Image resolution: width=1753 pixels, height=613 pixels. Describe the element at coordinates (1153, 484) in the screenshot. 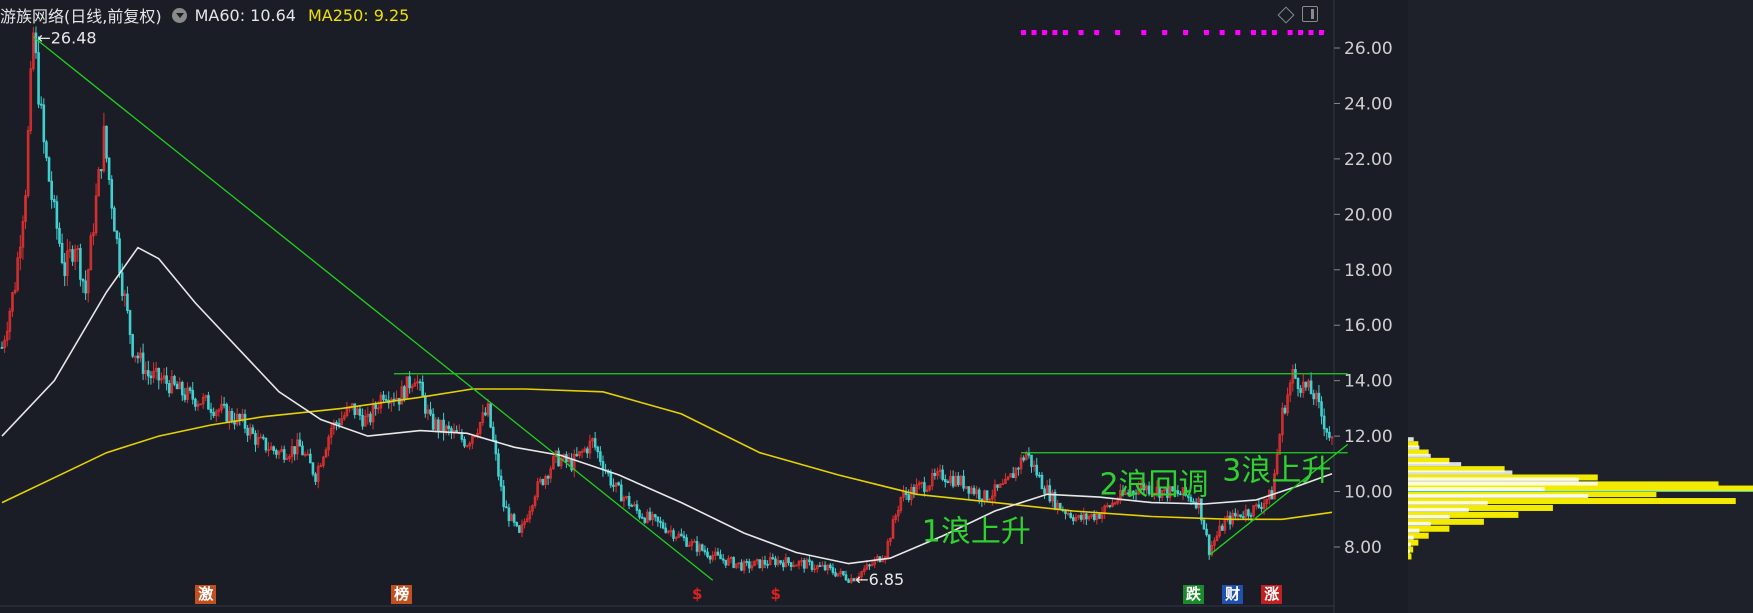

I see `wave-annotation: 2浪回调` at that location.